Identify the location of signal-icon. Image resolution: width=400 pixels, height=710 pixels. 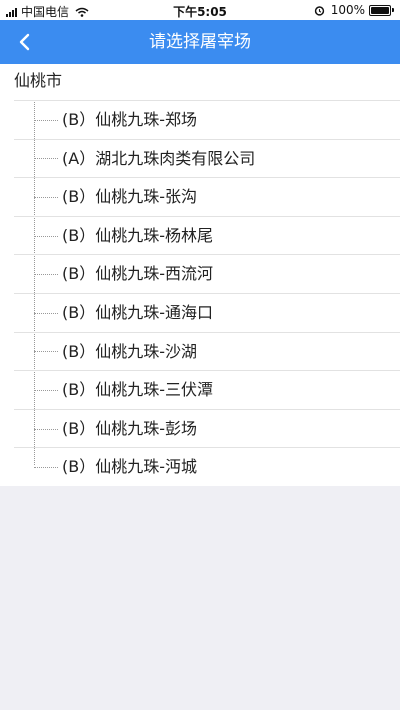
(11, 12).